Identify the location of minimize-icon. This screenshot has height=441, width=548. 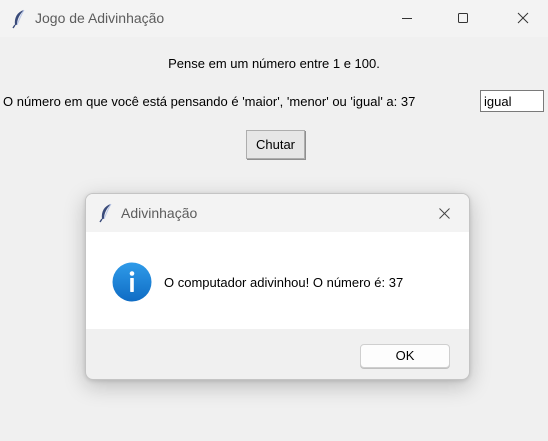
(407, 18).